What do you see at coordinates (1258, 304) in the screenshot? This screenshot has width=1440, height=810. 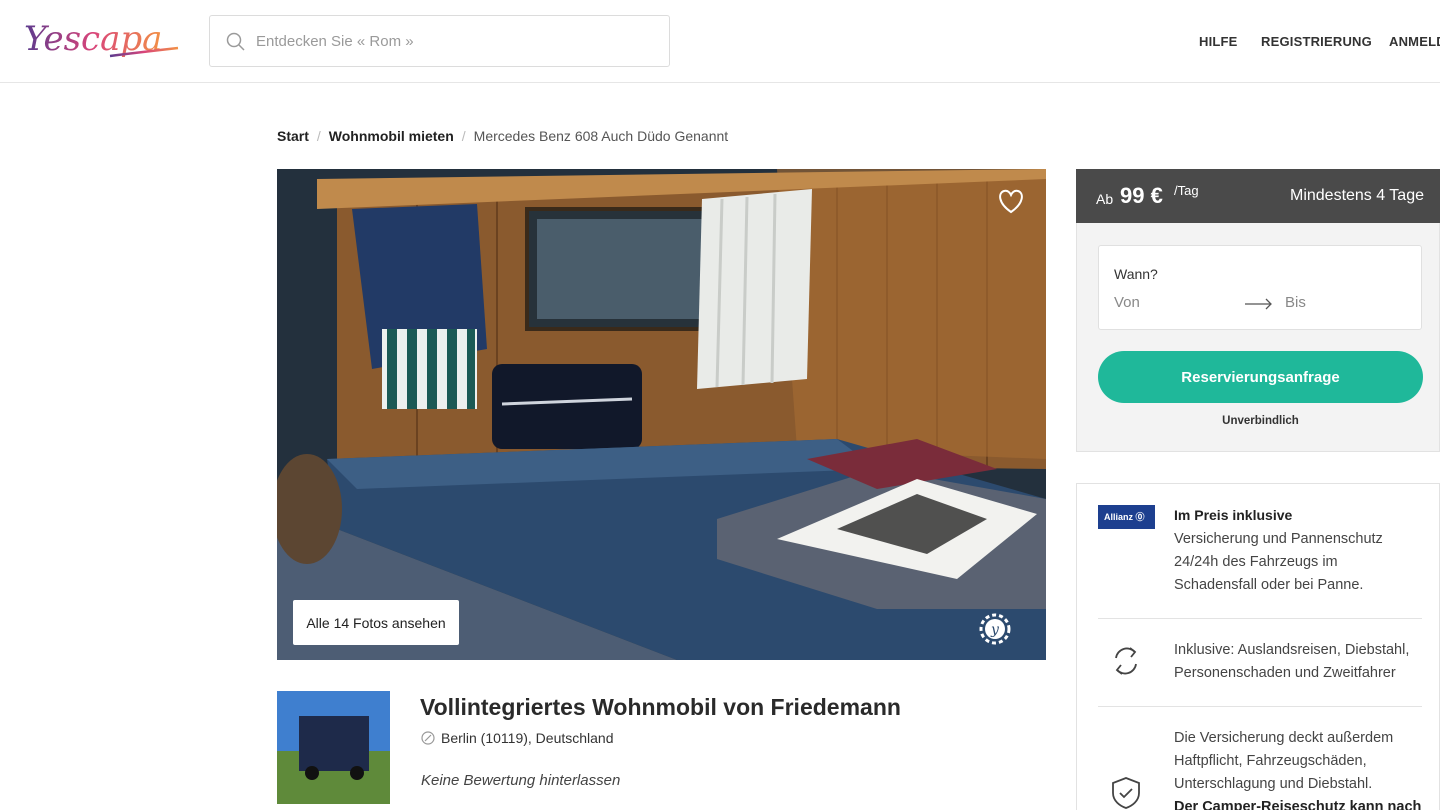 I see `arrow-right-icon` at bounding box center [1258, 304].